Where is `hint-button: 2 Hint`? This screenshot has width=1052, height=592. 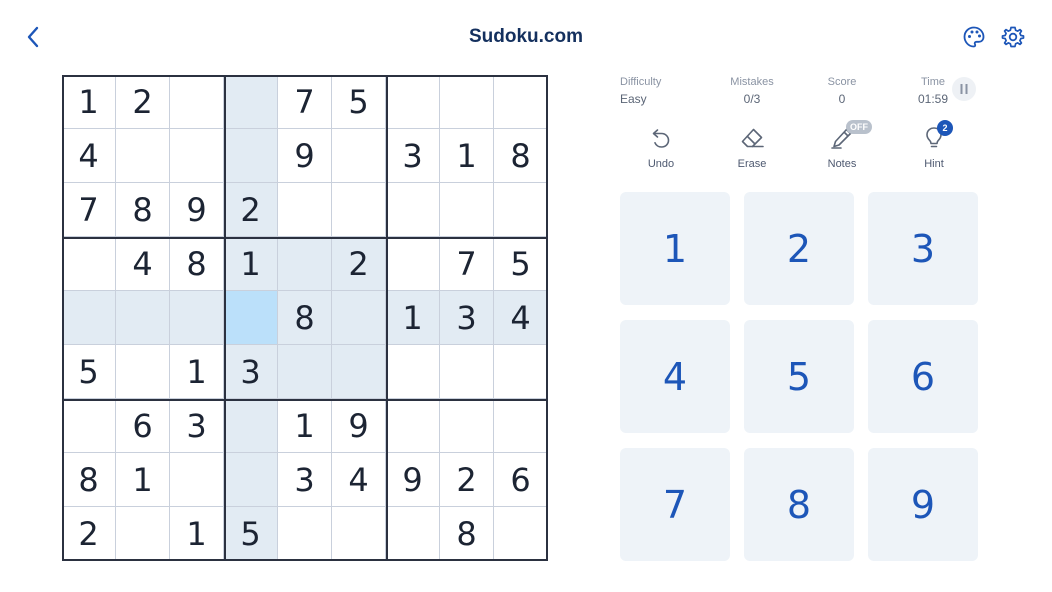 hint-button: 2 Hint is located at coordinates (934, 145).